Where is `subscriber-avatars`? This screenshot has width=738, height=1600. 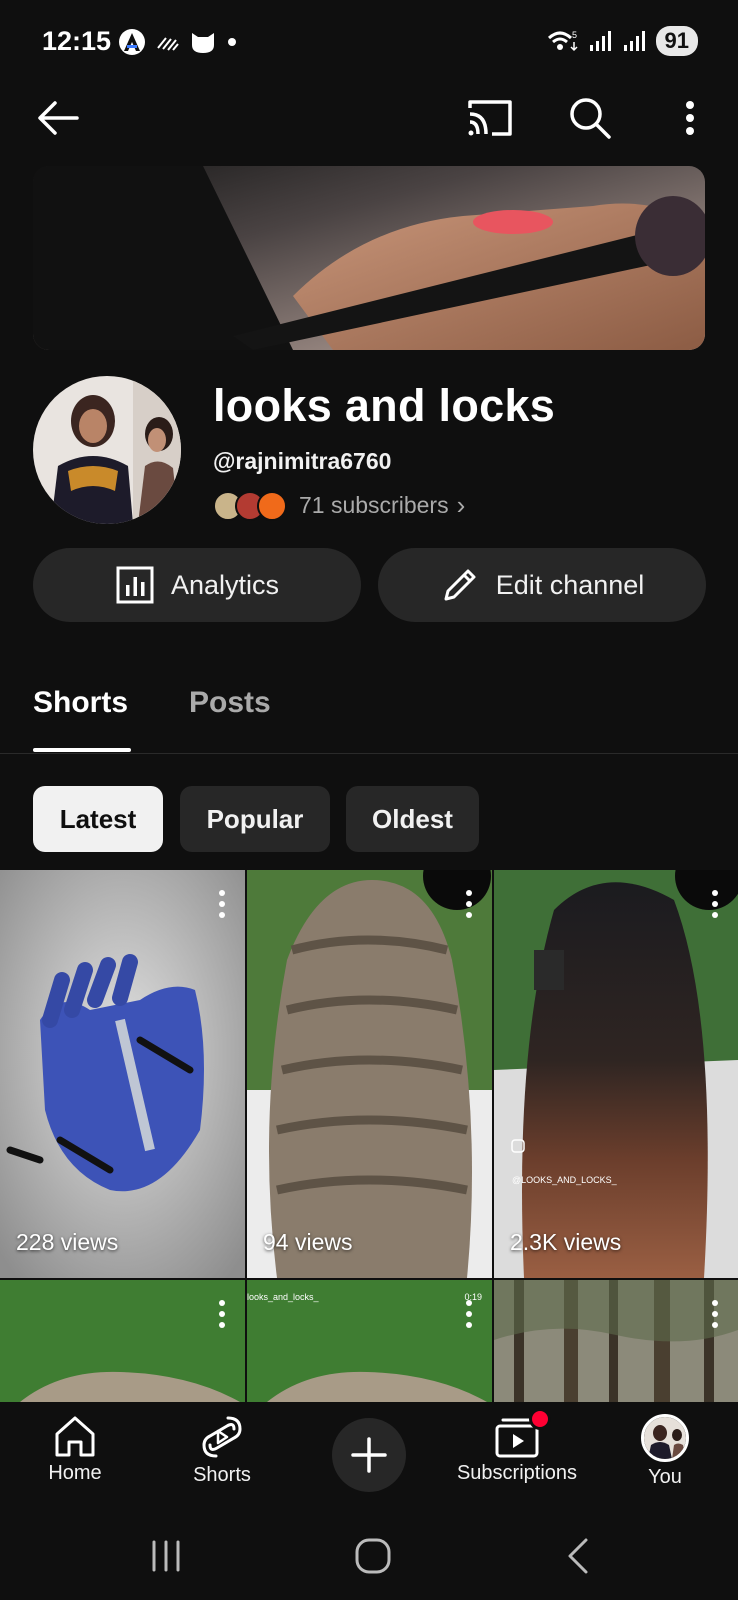
subscriber-avatars is located at coordinates (250, 505).